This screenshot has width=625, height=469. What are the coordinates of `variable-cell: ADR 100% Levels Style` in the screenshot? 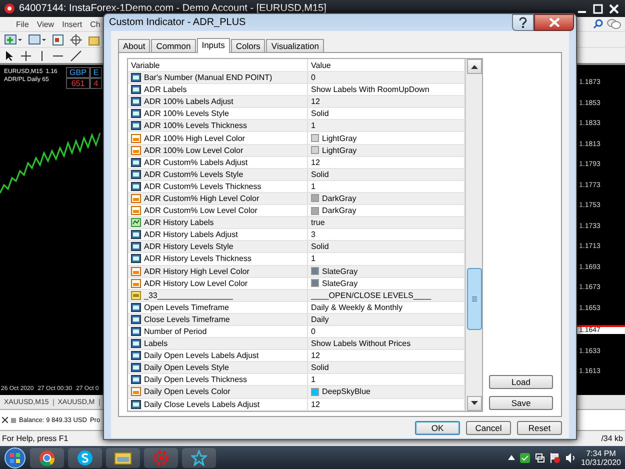 It's located at (218, 114).